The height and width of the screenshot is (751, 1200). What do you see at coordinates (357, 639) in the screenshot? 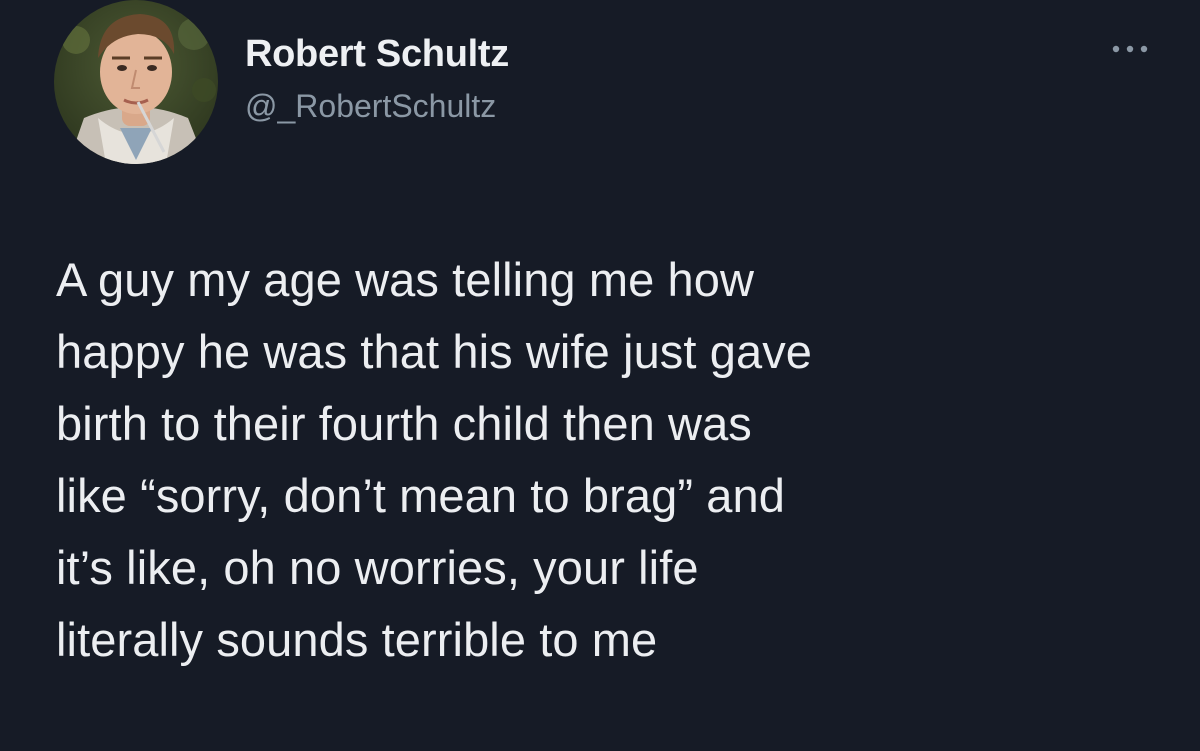
I see `tweet-text-line: literally sounds terrible to me` at bounding box center [357, 639].